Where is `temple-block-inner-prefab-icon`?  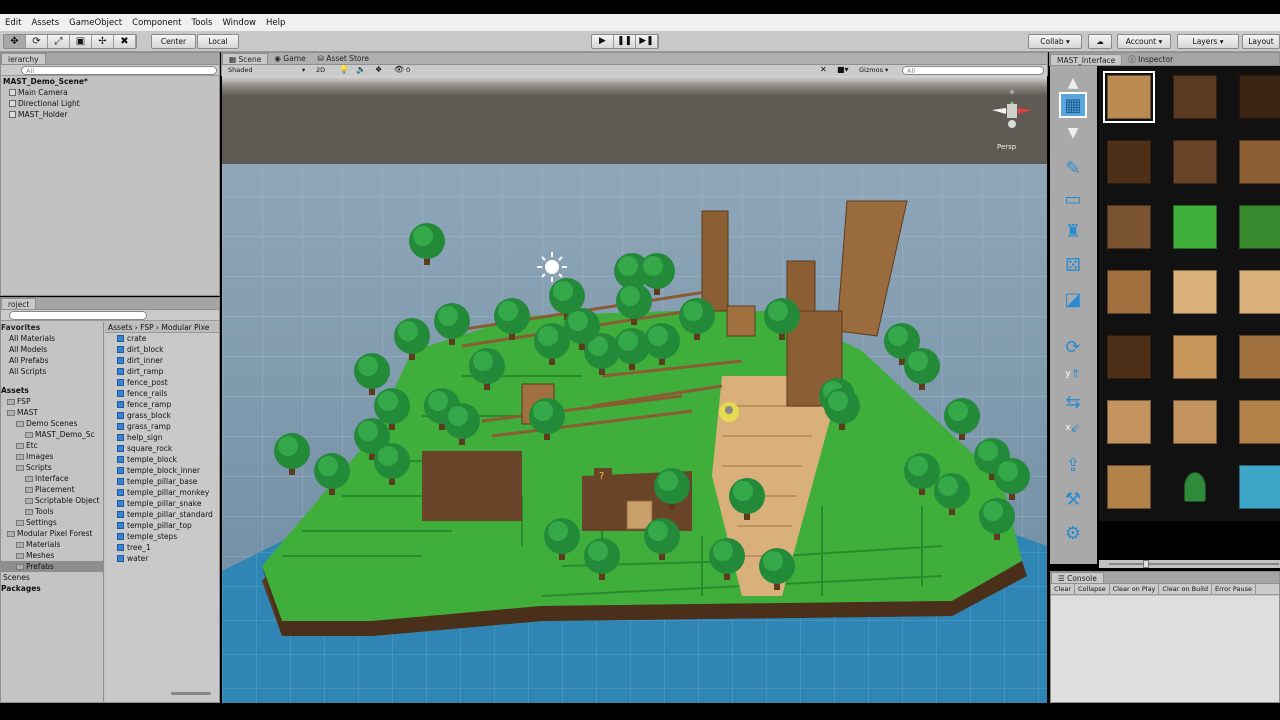 temple-block-inner-prefab-icon is located at coordinates (1129, 357).